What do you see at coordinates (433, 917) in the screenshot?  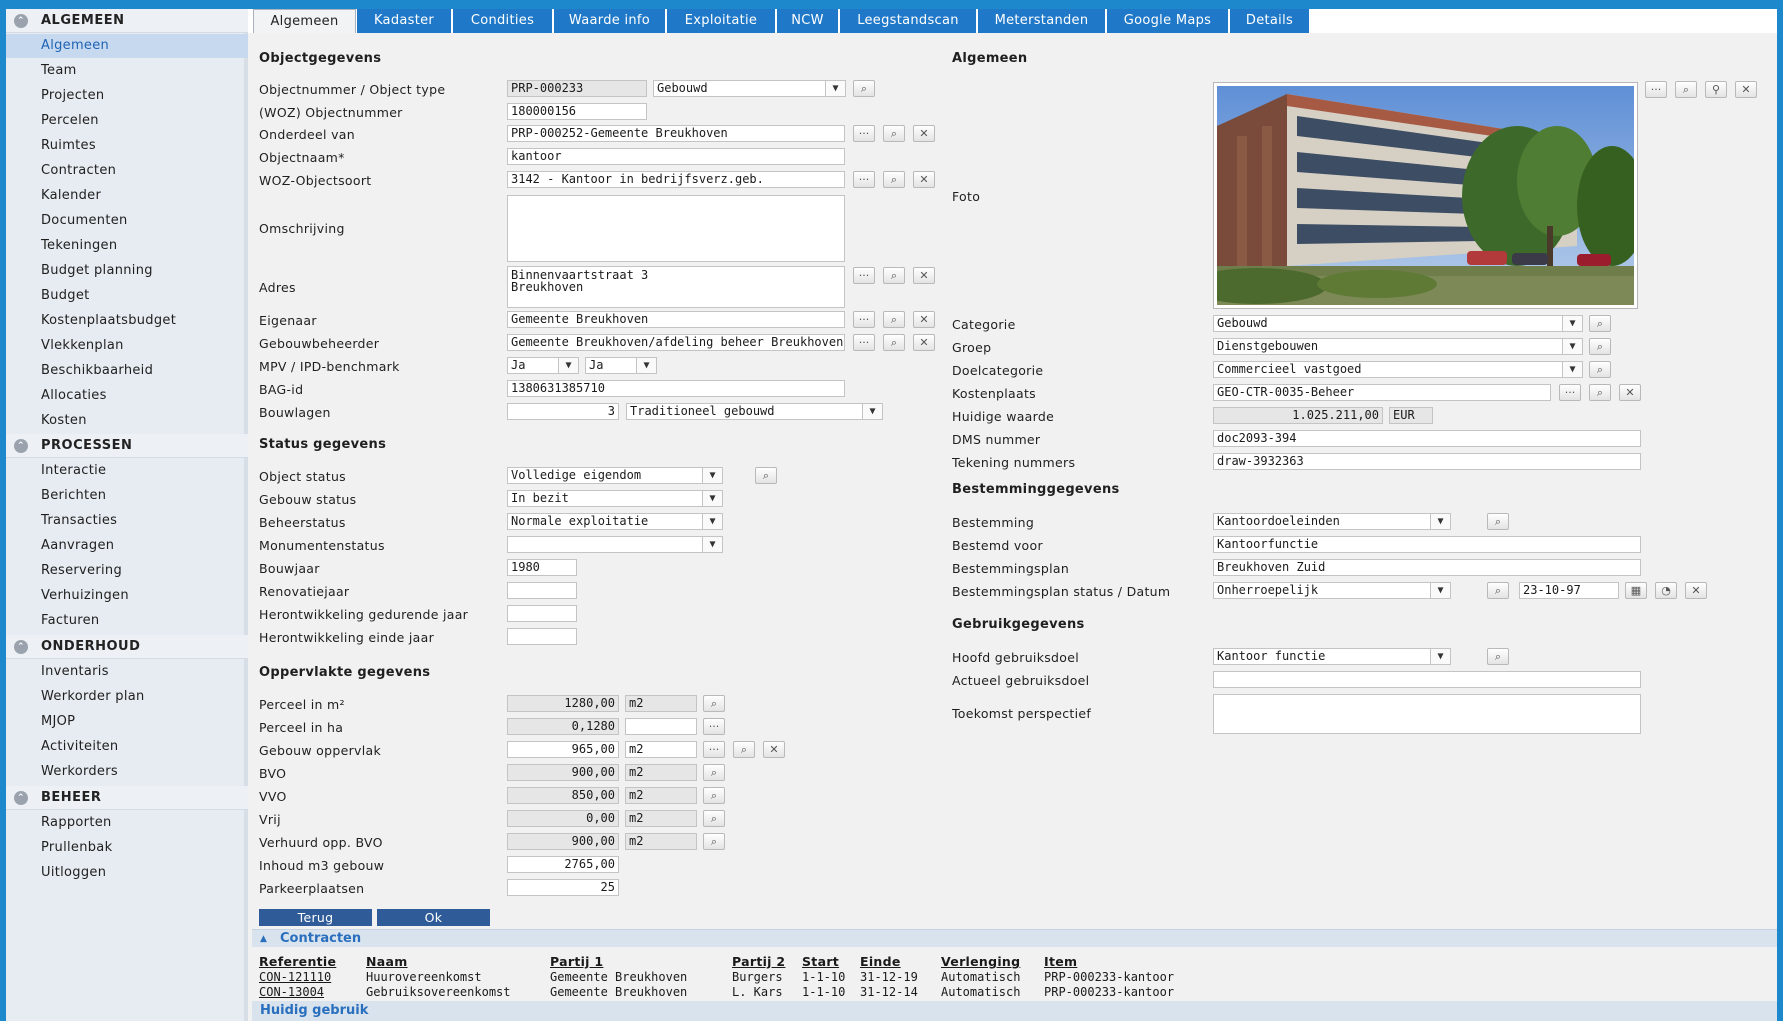 I see `ok-button: Ok` at bounding box center [433, 917].